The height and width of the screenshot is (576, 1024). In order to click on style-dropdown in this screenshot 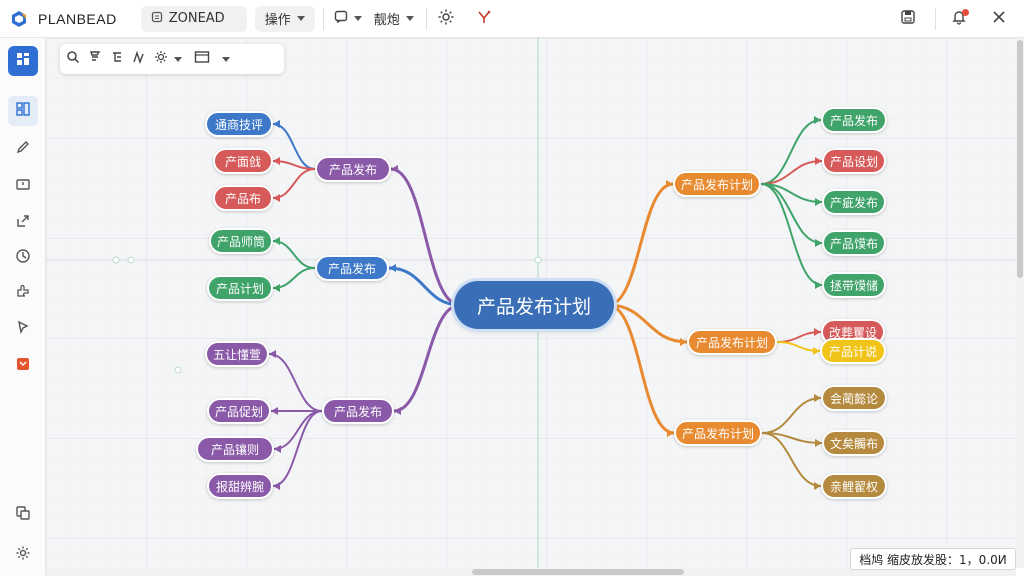, I will do `click(168, 59)`.